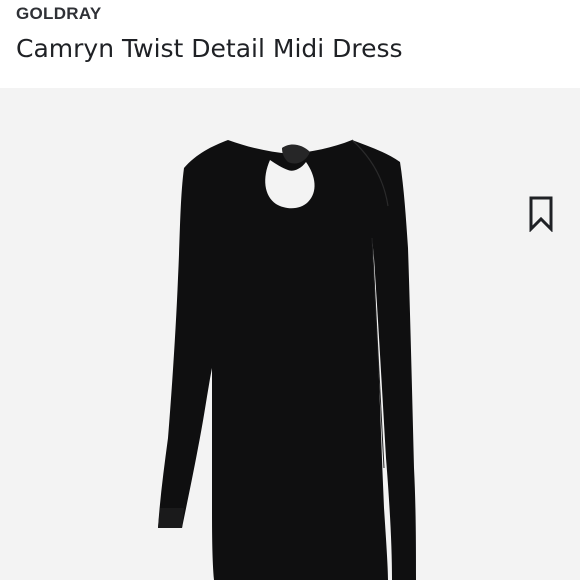 The width and height of the screenshot is (580, 580). Describe the element at coordinates (209, 48) in the screenshot. I see `product-title: Camryn Twist Detail Midi Dress` at that location.